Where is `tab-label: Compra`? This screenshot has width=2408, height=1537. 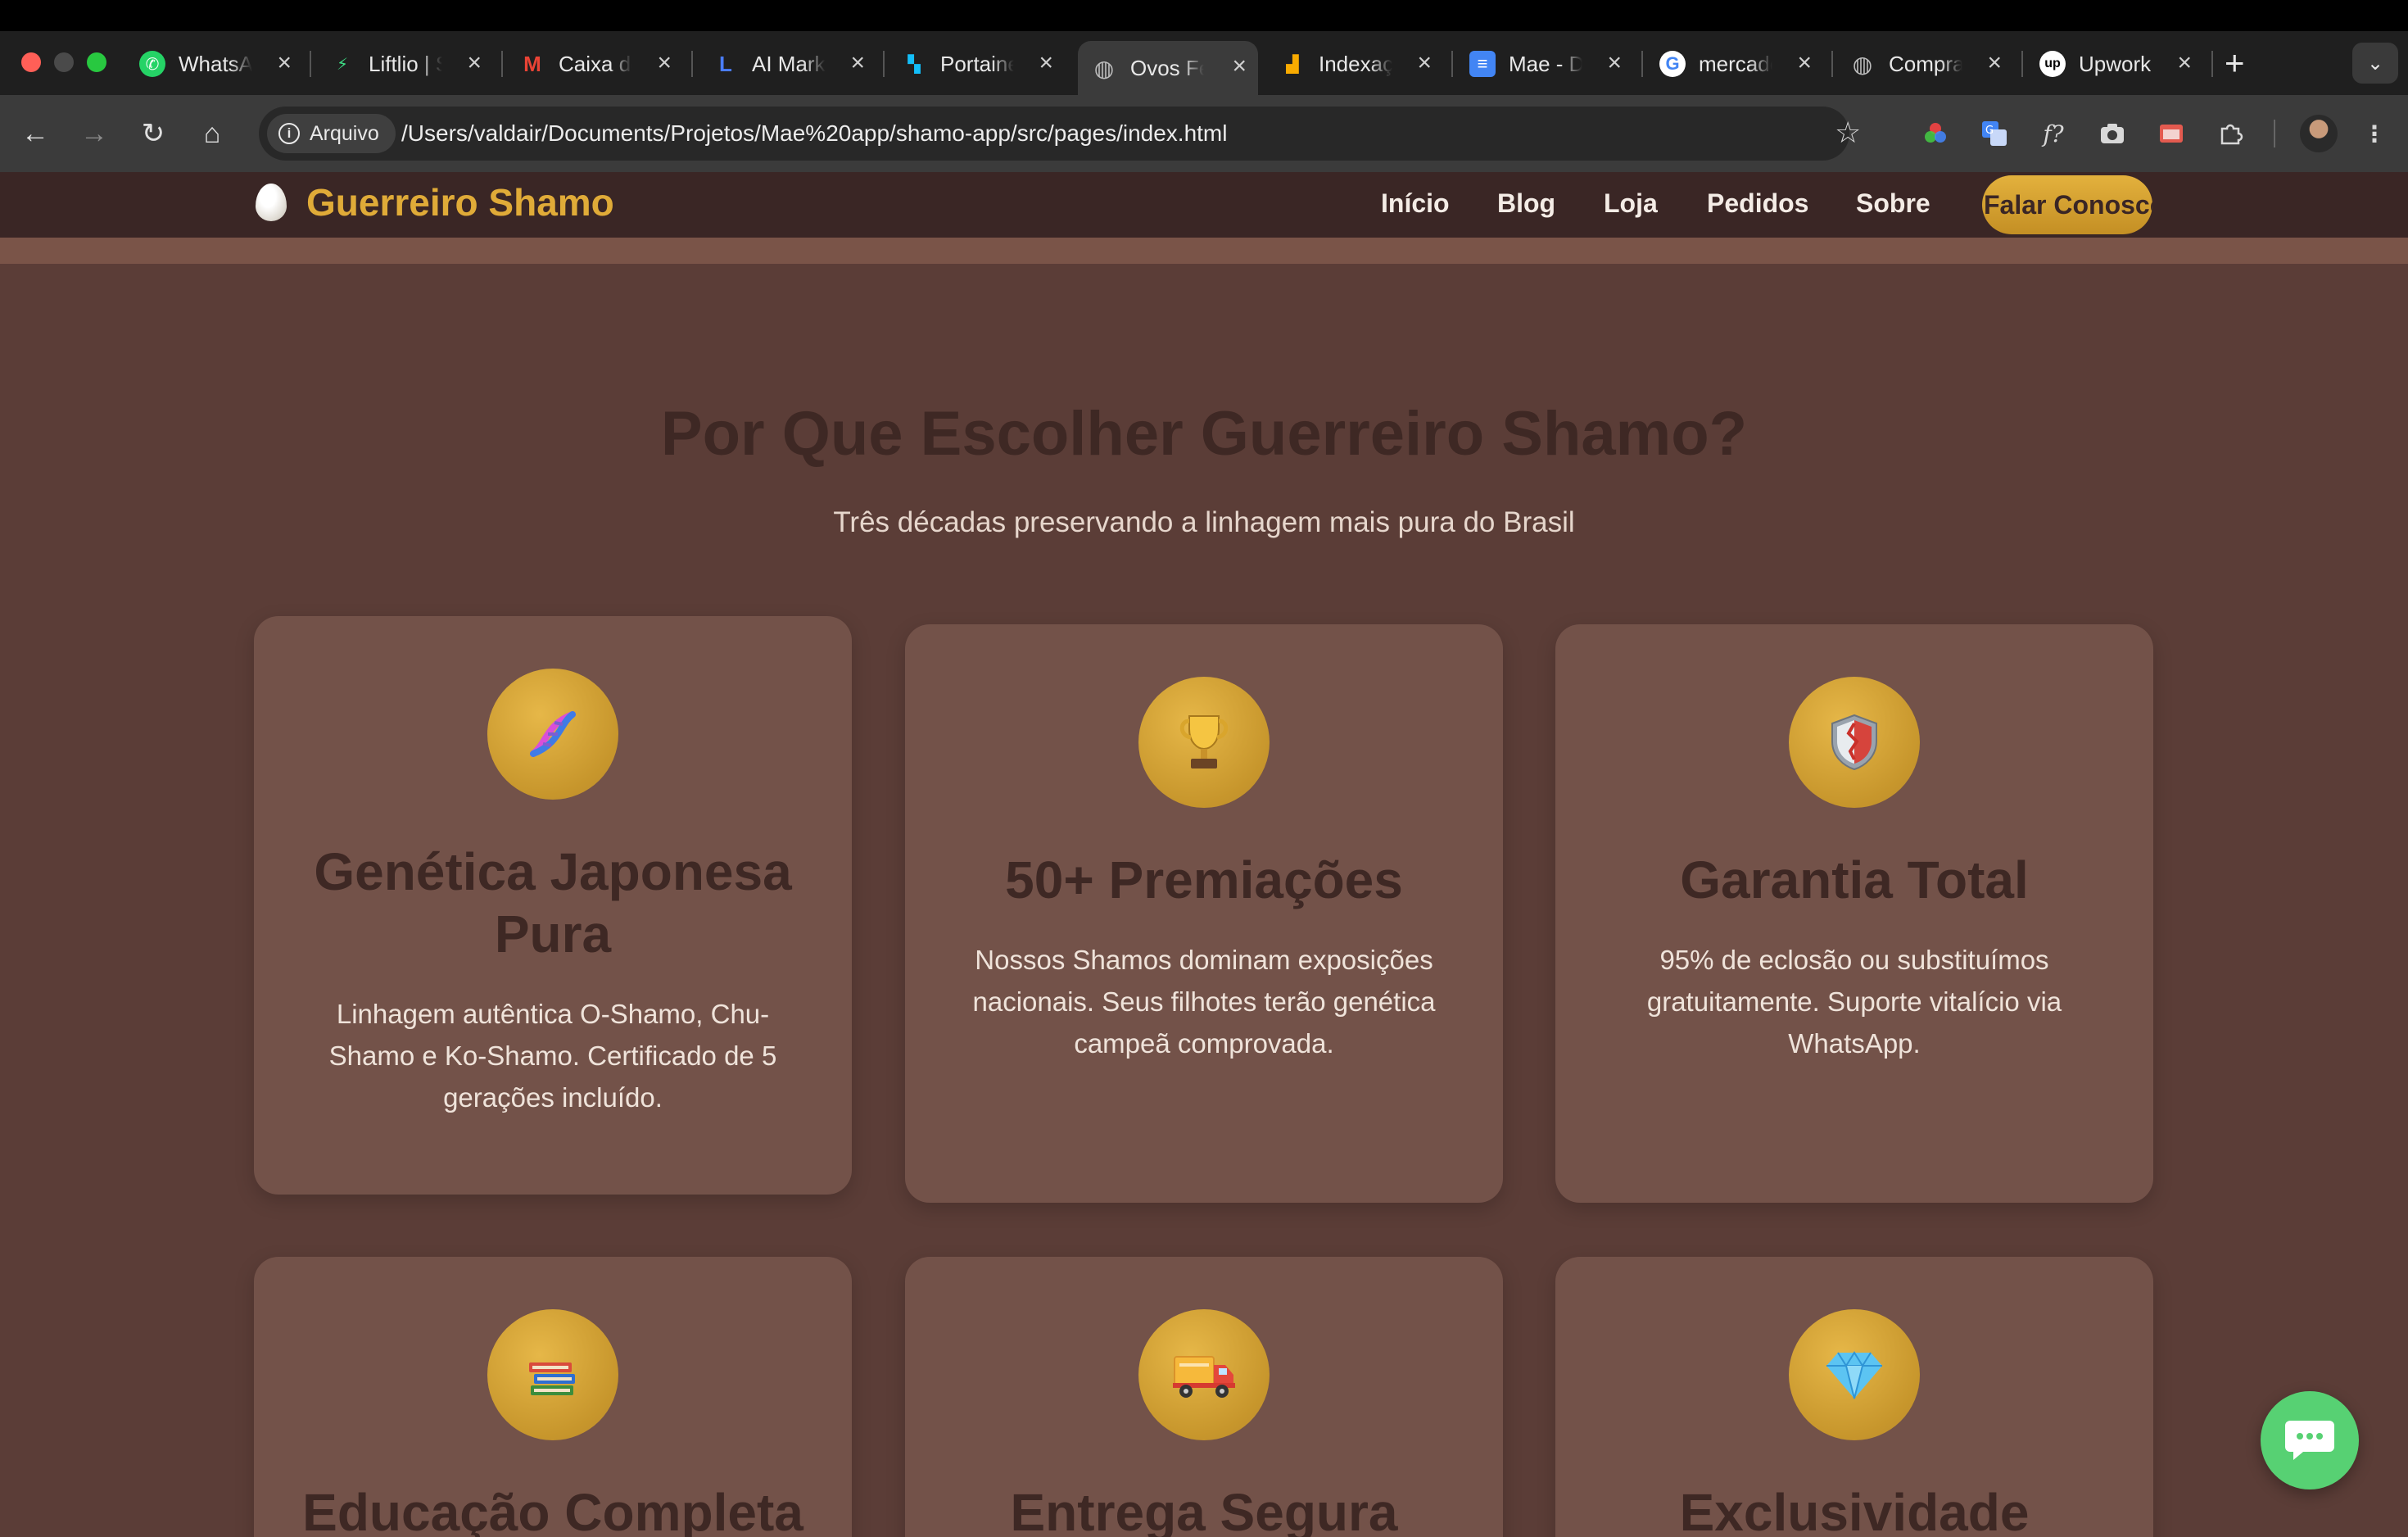
tab-label: Compra is located at coordinates (1925, 64).